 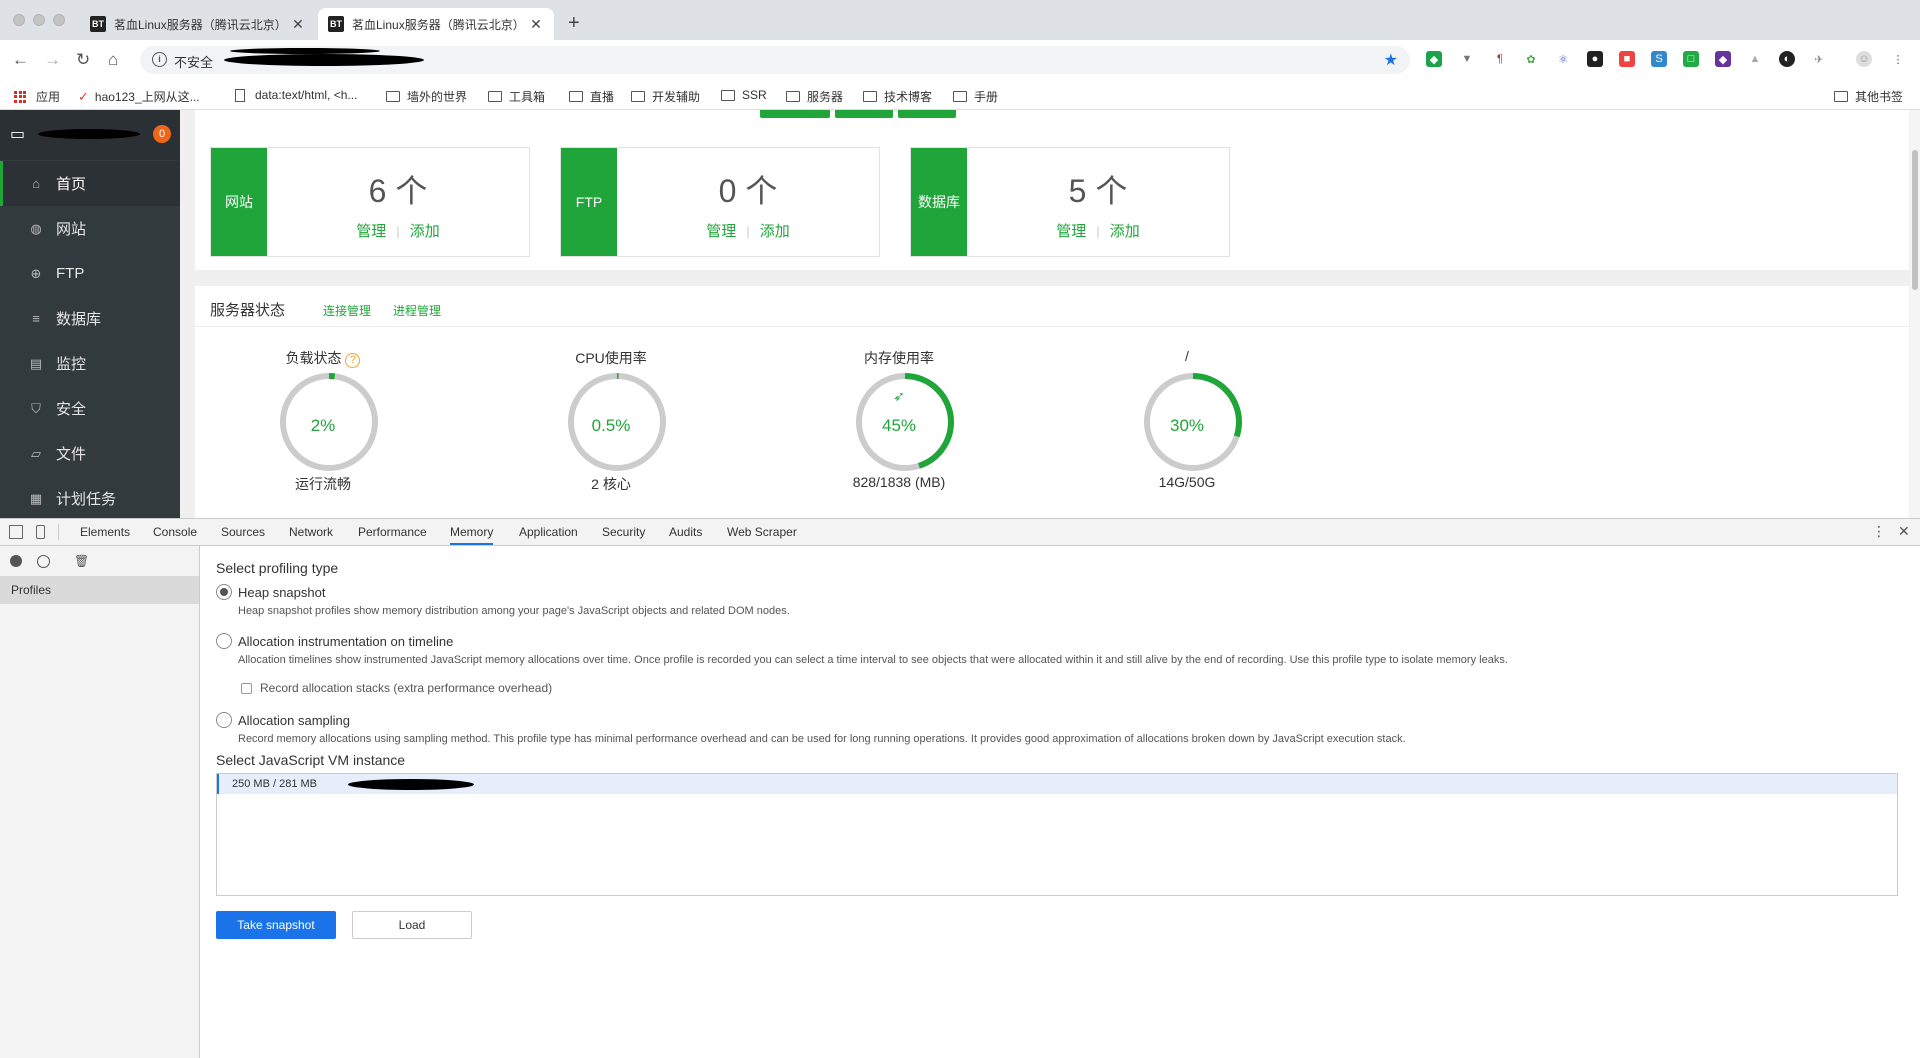 What do you see at coordinates (175, 532) in the screenshot?
I see `devtools-tab-console: Console` at bounding box center [175, 532].